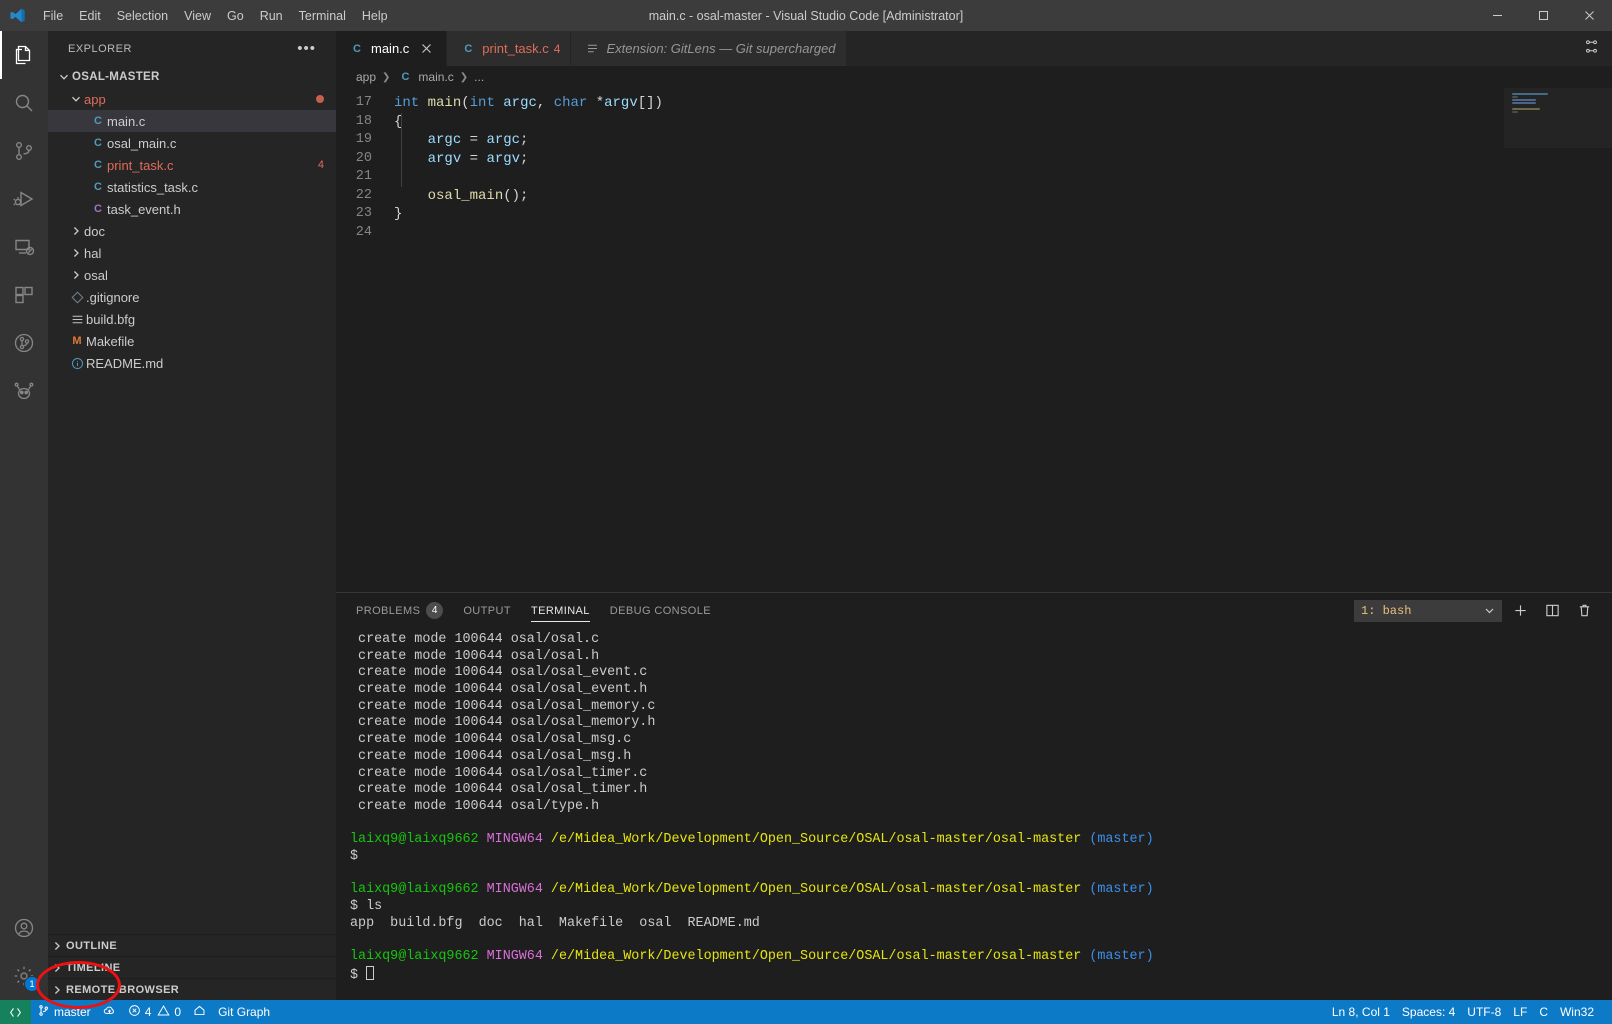 This screenshot has height=1024, width=1612. I want to click on cloud-sync-icon, so click(109, 1012).